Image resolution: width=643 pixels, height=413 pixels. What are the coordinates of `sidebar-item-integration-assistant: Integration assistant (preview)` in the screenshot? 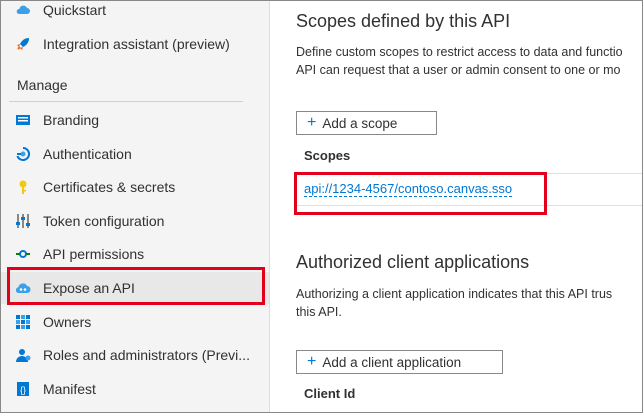 It's located at (135, 44).